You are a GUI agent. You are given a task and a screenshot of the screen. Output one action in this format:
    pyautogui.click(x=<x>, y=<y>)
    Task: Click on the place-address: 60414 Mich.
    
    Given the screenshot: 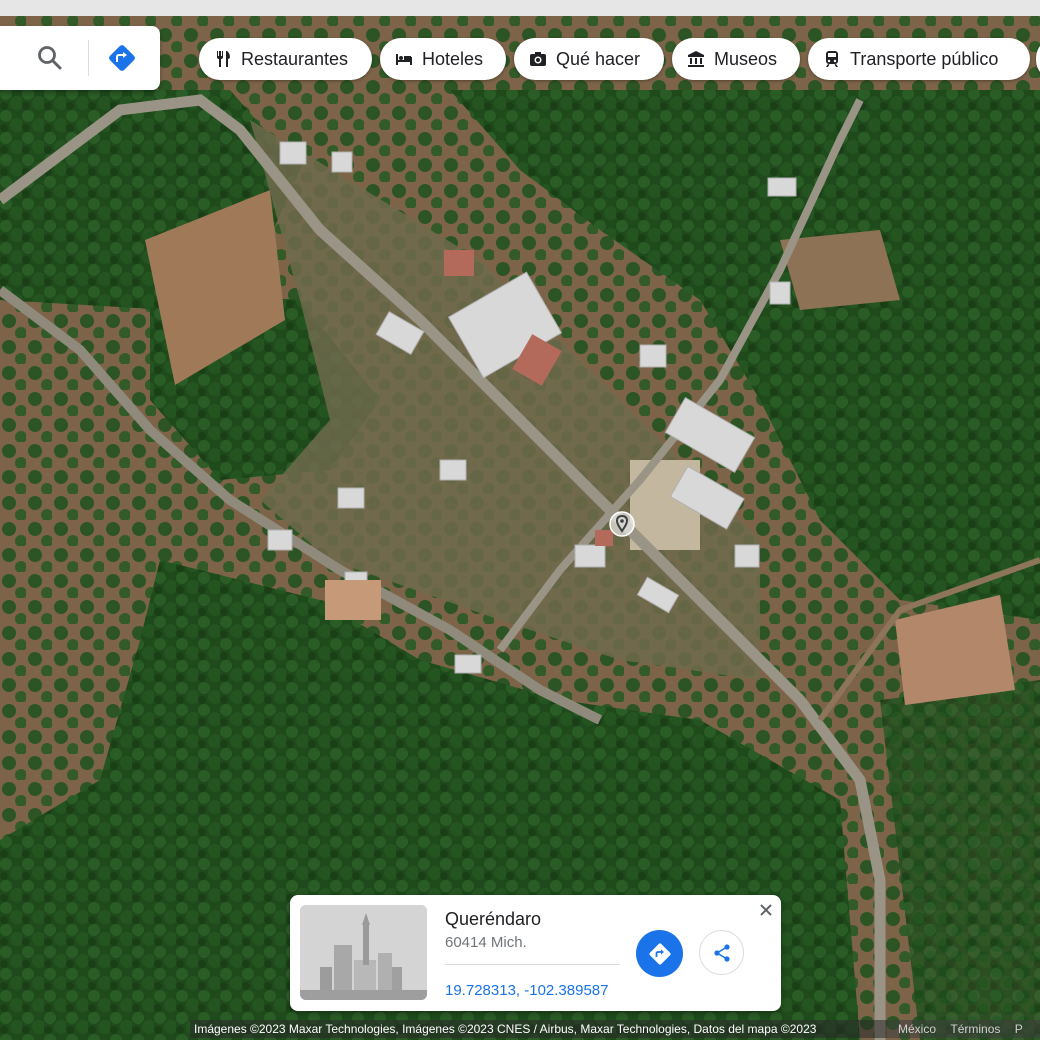 What is the action you would take?
    pyautogui.click(x=486, y=942)
    